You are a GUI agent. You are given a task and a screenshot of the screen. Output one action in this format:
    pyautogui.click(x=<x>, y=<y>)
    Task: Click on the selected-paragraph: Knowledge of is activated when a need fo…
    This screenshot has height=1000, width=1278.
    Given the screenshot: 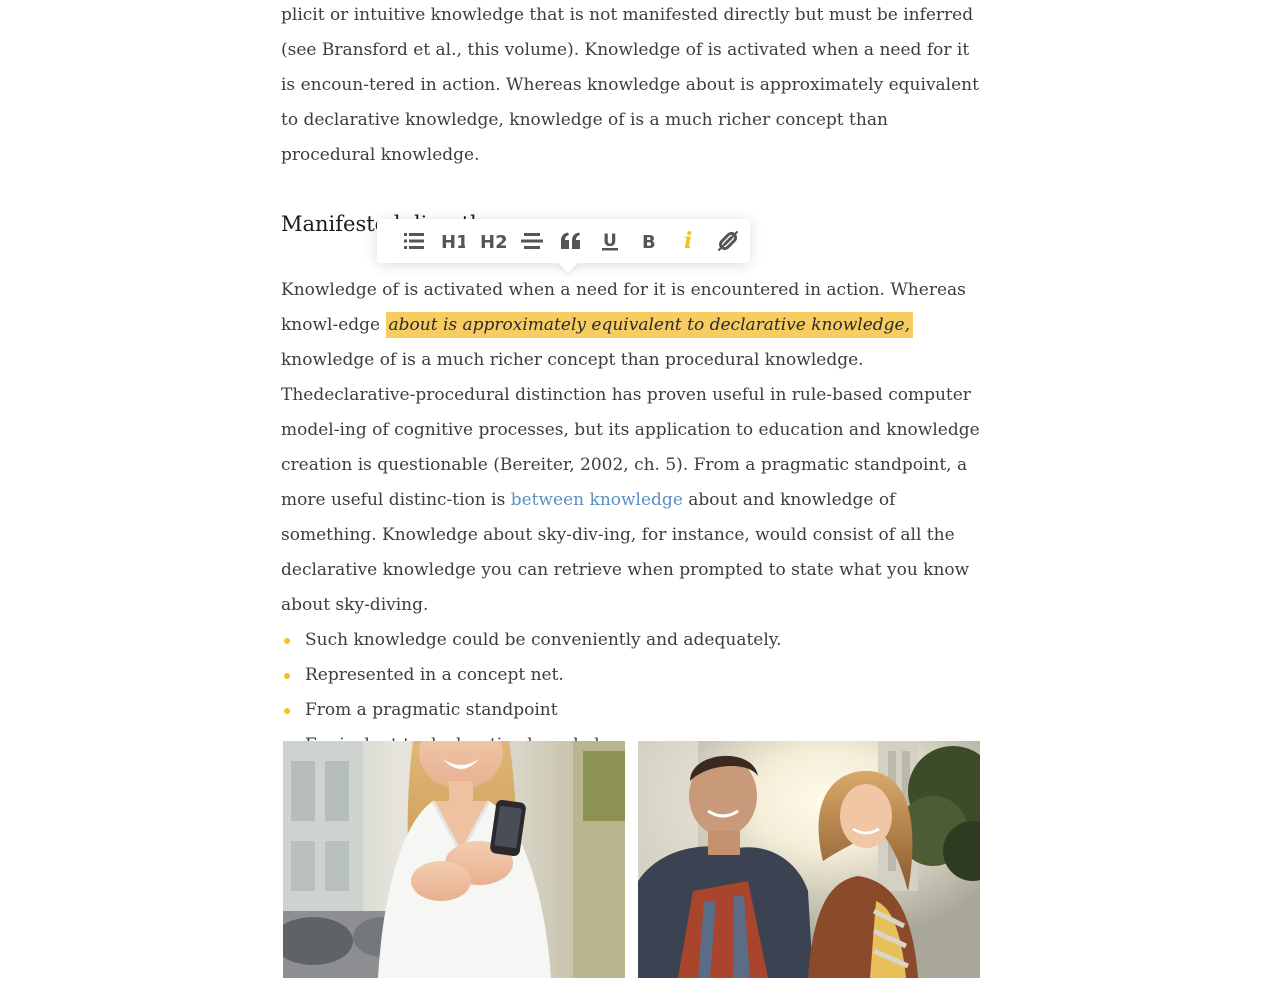 What is the action you would take?
    pyautogui.click(x=631, y=325)
    